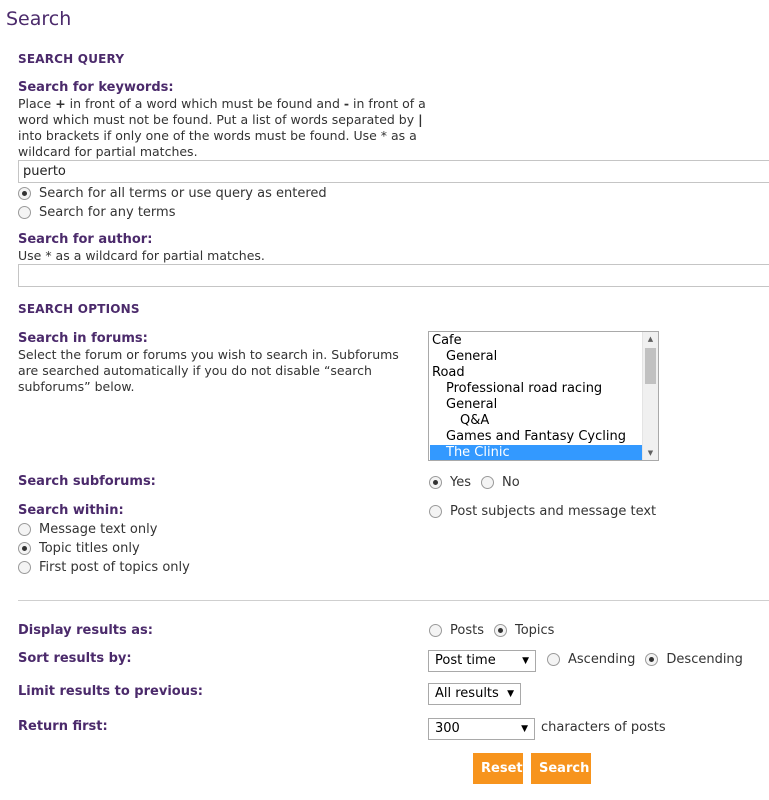 This screenshot has width=769, height=800. I want to click on forum-option: Road, so click(536, 373).